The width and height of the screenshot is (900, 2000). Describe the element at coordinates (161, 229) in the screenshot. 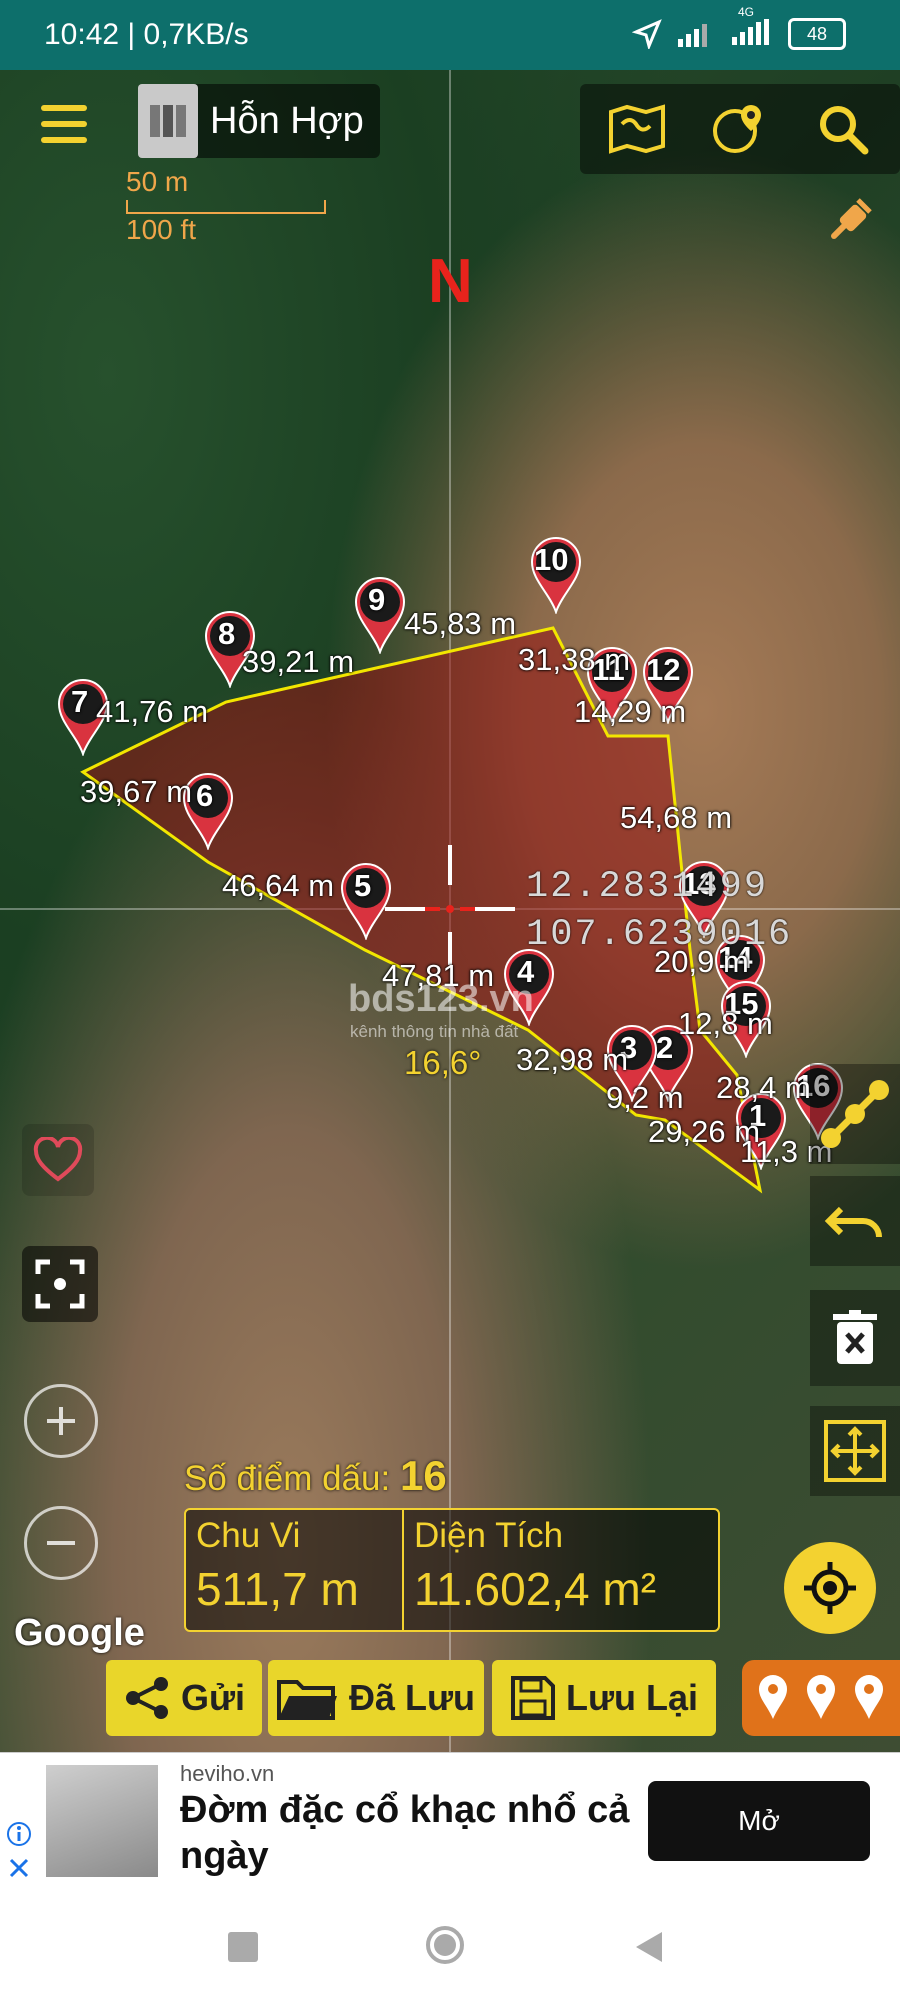

I see `scale-imperial: 100 ft` at that location.